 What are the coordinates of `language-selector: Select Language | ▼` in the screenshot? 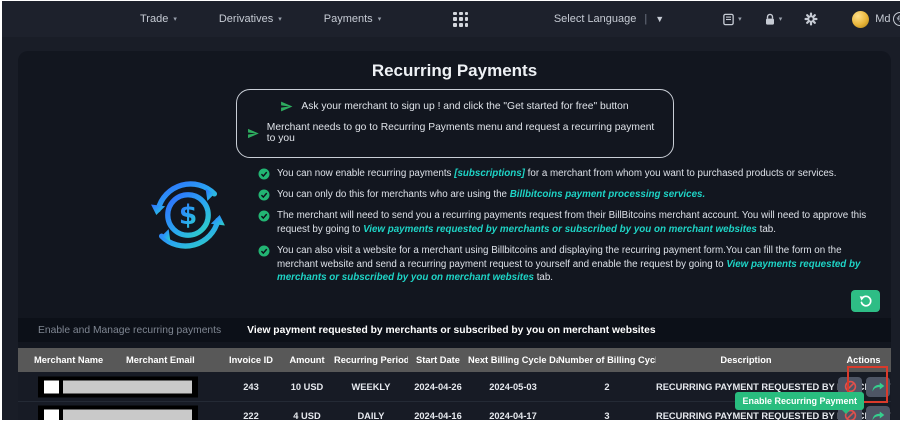 It's located at (609, 19).